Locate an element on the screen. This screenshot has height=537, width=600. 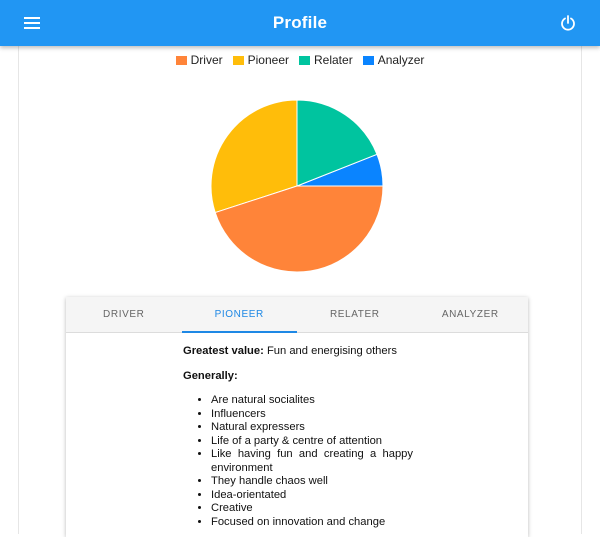
list-item: Creative is located at coordinates (312, 509).